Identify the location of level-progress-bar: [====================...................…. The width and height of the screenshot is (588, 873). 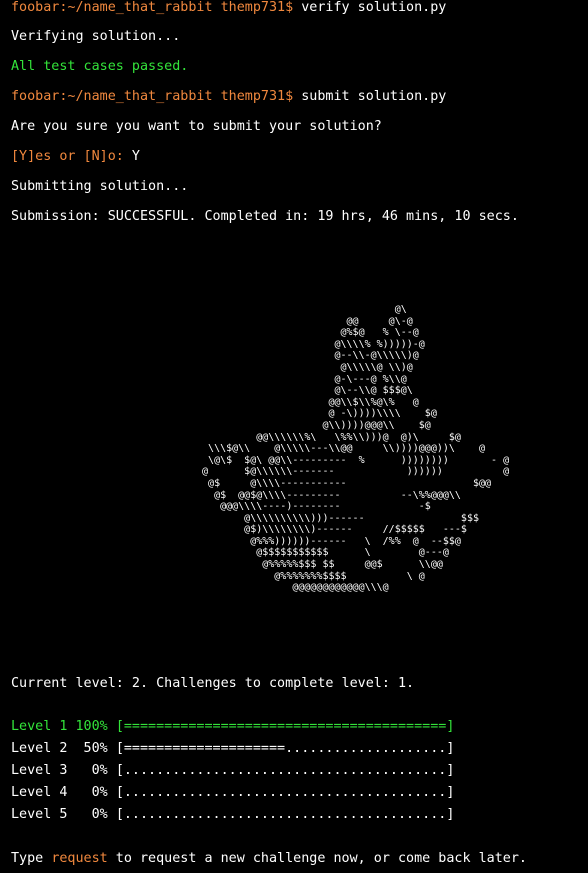
(285, 748).